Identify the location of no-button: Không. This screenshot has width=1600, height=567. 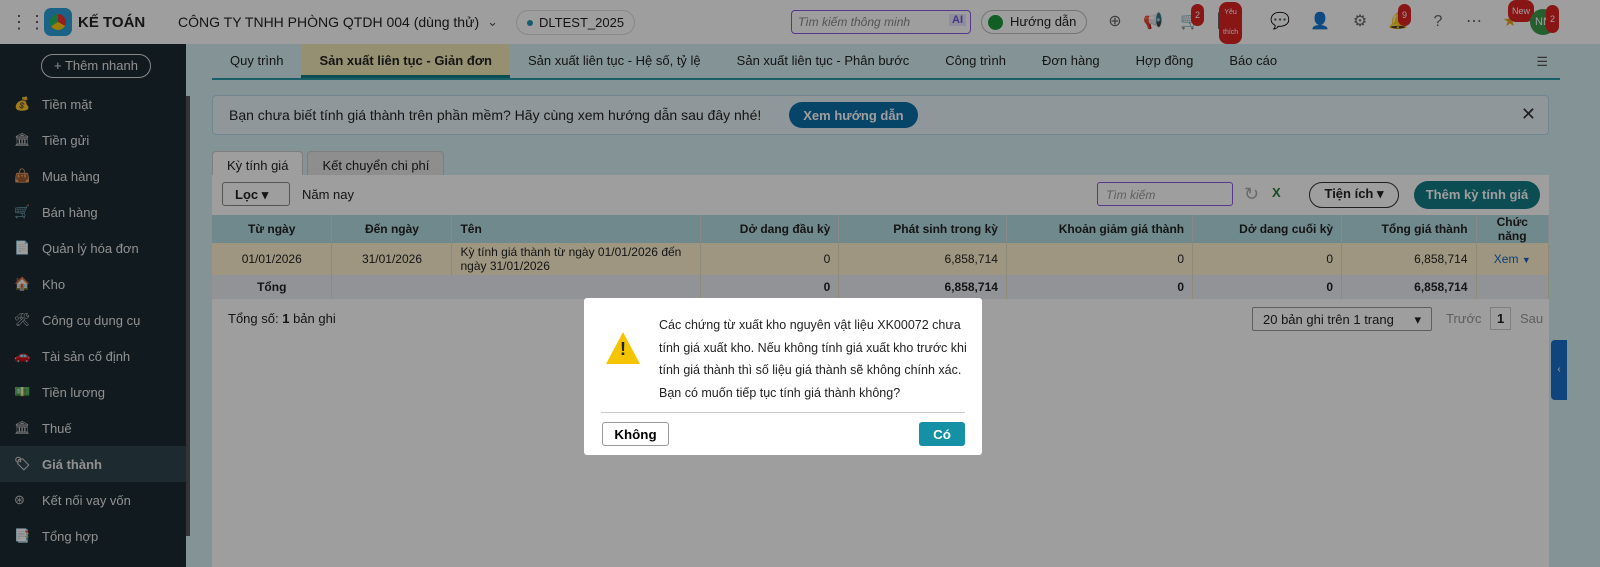
(635, 434).